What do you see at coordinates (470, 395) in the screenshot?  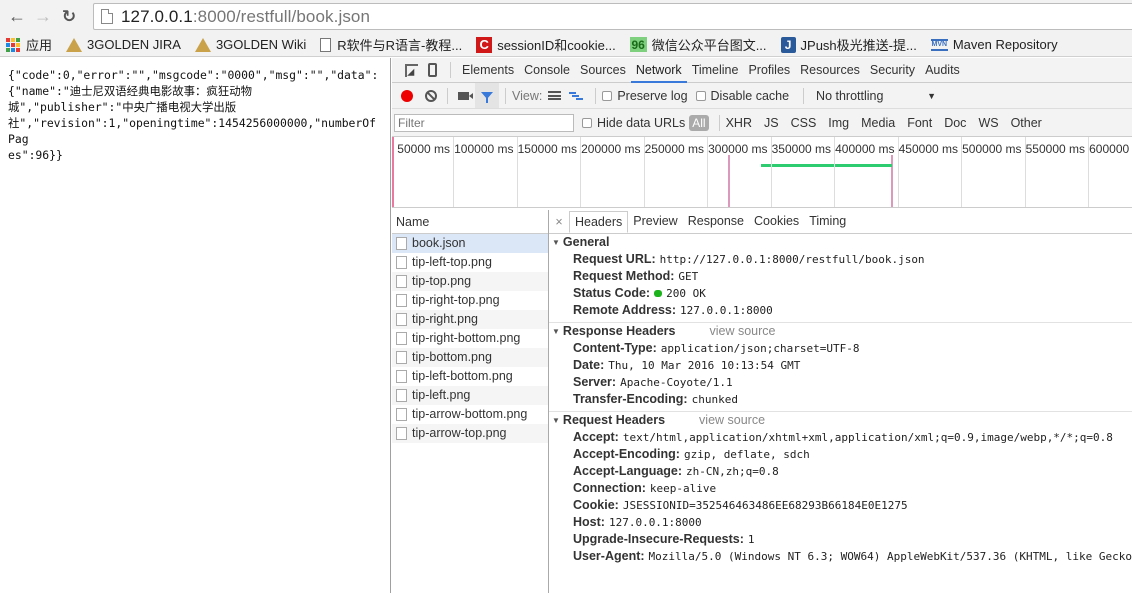 I see `request-row: tip-left.png` at bounding box center [470, 395].